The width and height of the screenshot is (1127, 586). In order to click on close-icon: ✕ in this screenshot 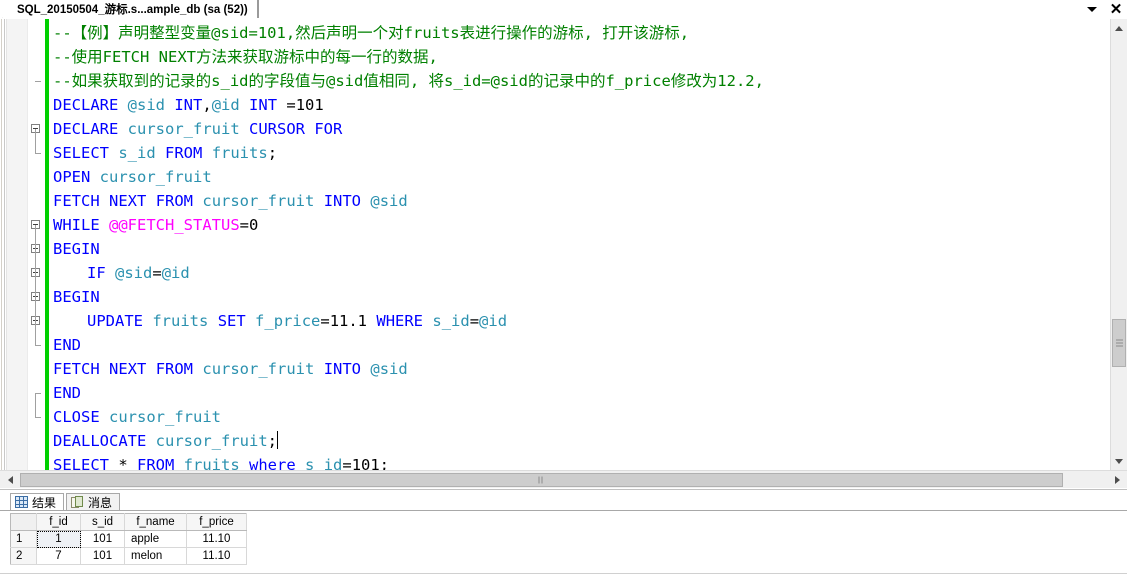, I will do `click(1116, 9)`.